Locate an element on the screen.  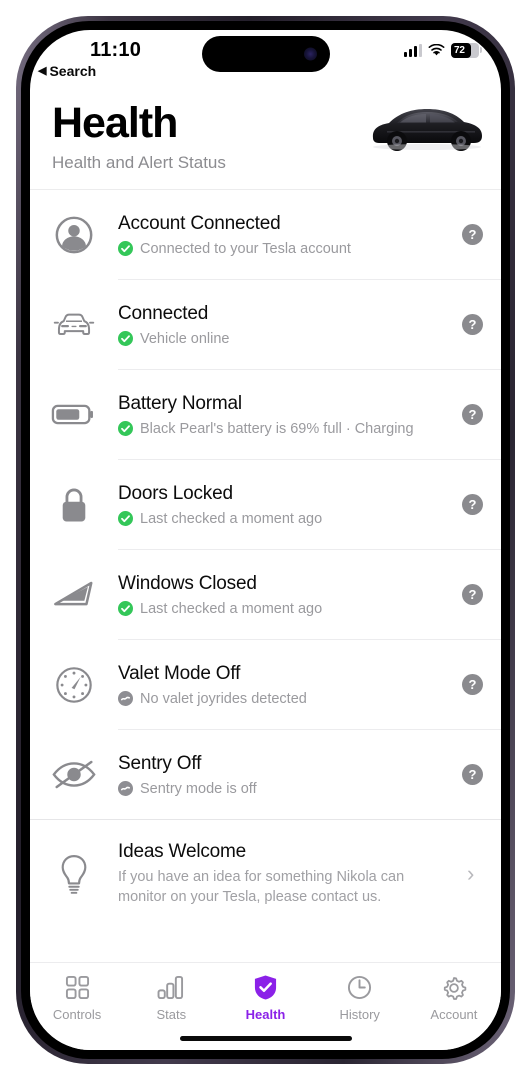
row-title: Battery Normal is located at coordinates (180, 403).